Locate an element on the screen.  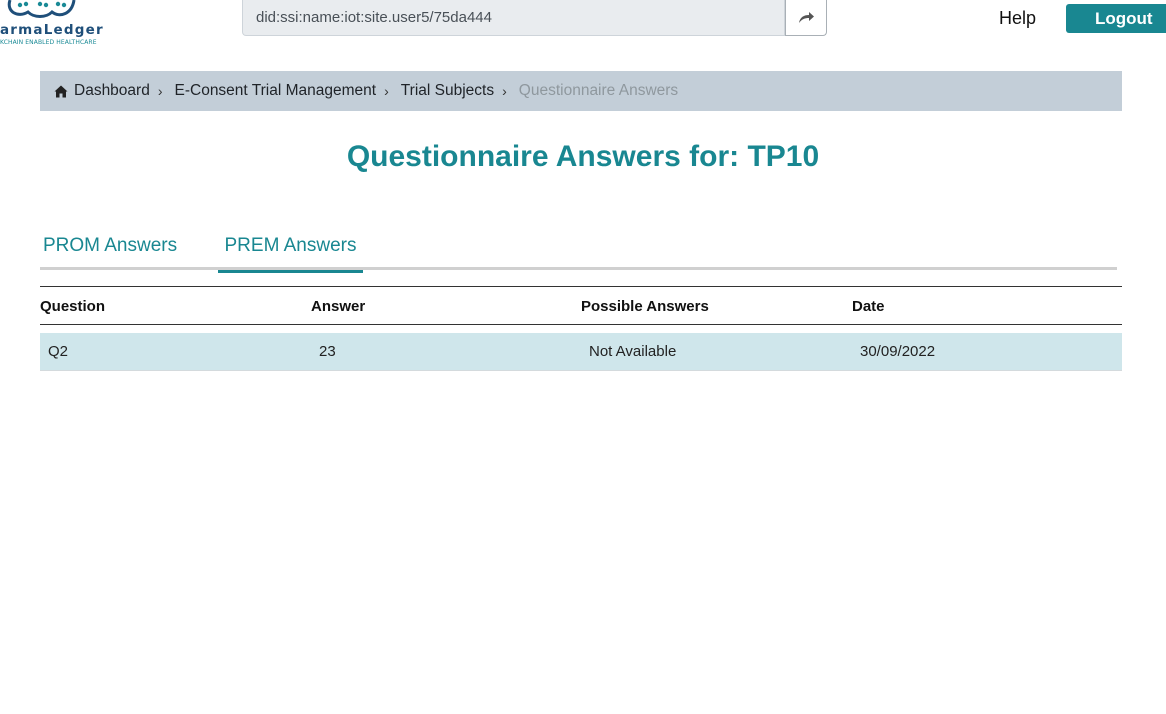
table-header: Question Answer Possible Answers Date is located at coordinates (581, 305).